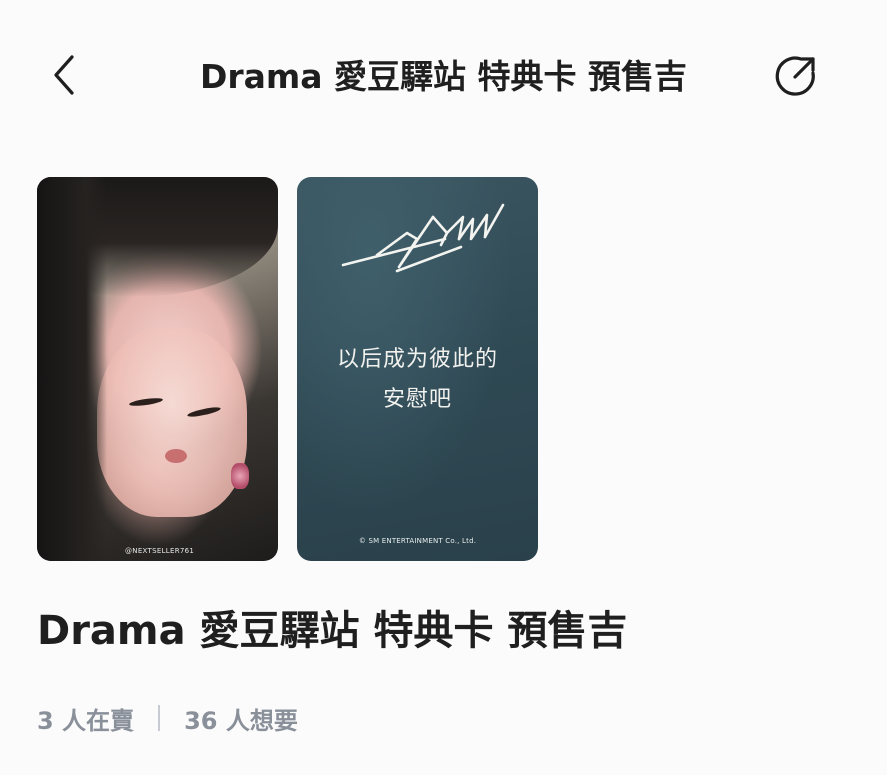  I want to click on product-title: Drama 愛豆驛站 特典卡 預售吉, so click(332, 631).